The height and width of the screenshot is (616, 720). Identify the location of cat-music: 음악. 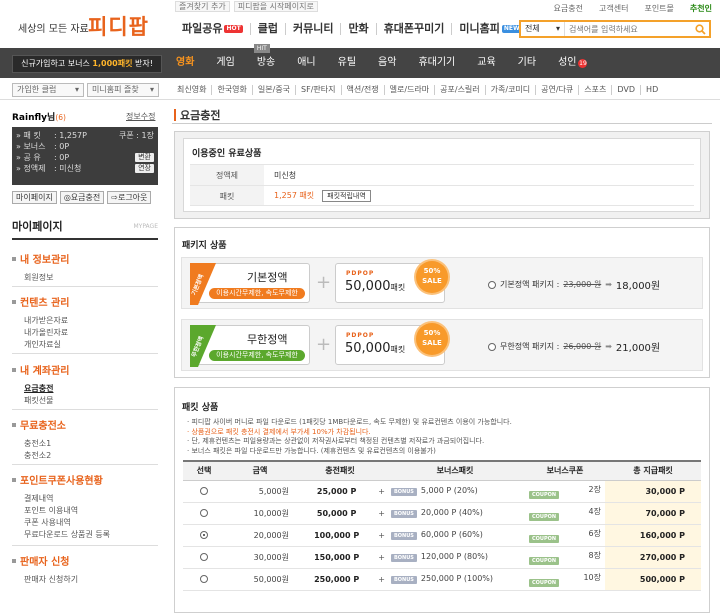
(387, 63).